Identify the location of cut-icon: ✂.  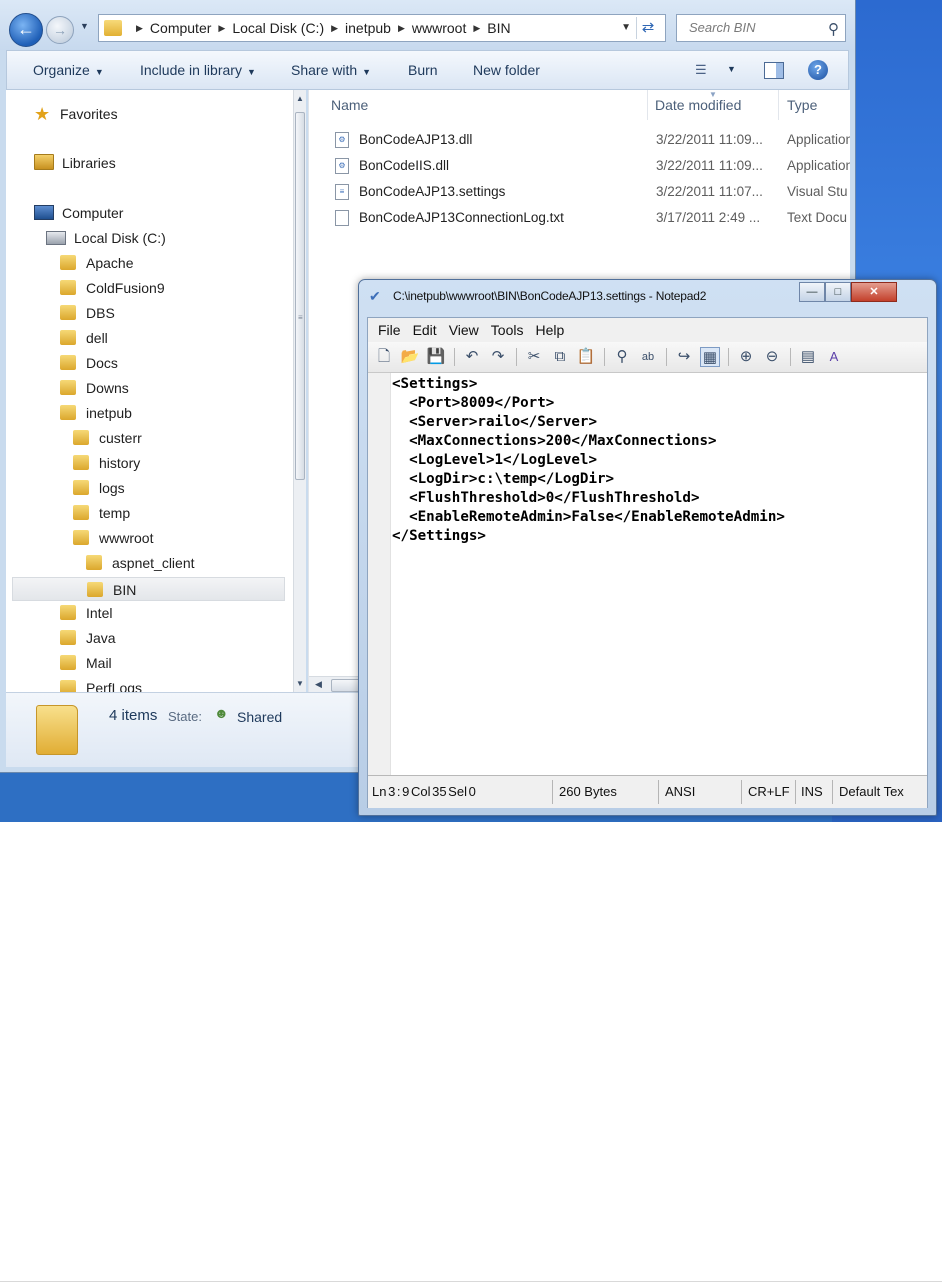
(534, 357).